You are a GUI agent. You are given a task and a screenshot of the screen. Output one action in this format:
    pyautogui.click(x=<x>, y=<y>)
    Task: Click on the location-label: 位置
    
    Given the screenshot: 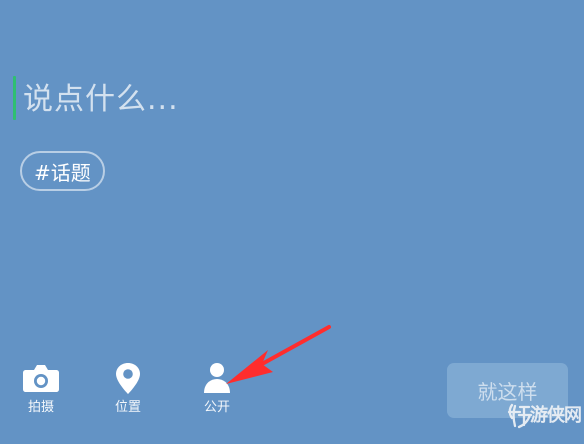 What is the action you would take?
    pyautogui.click(x=127, y=407)
    